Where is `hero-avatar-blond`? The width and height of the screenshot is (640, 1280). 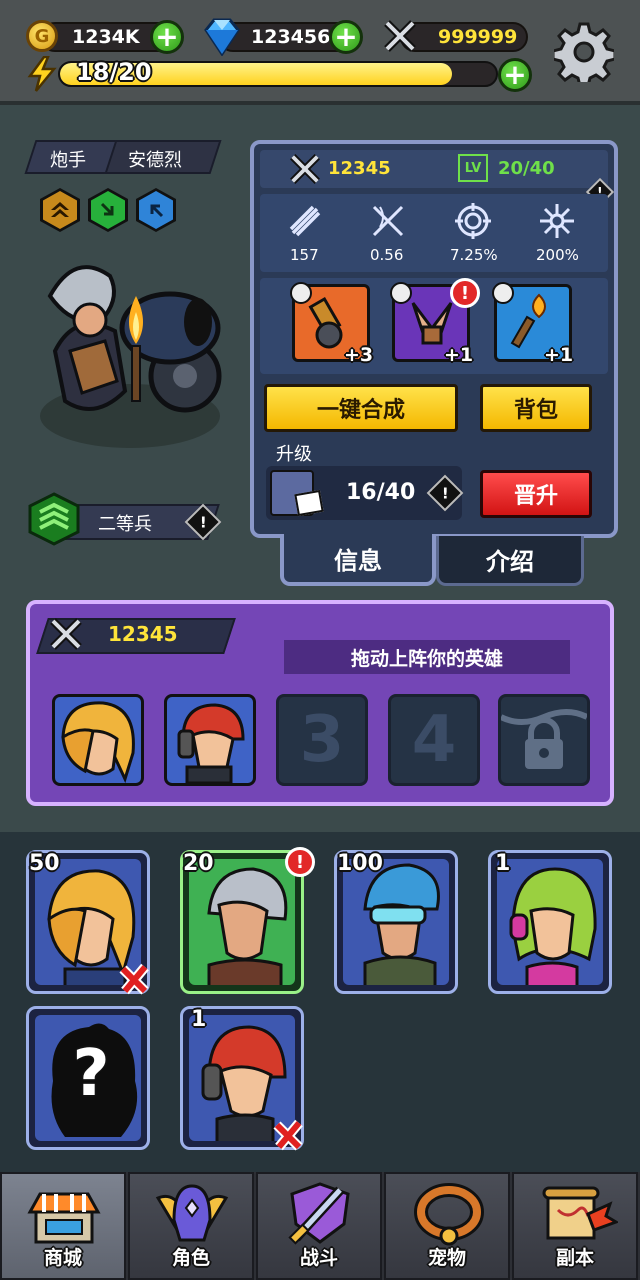 hero-avatar-blond is located at coordinates (98, 742).